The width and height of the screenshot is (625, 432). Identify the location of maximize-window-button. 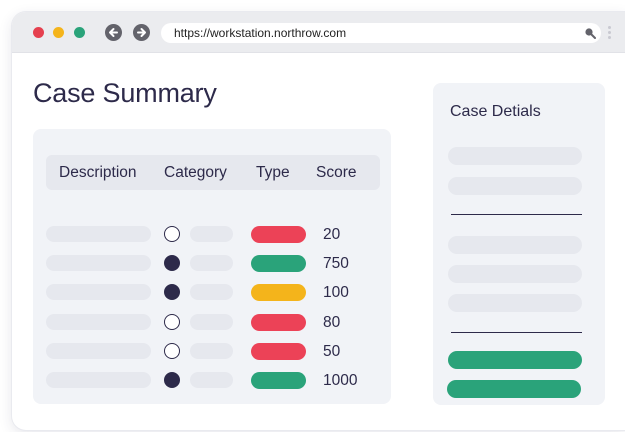
(79, 32).